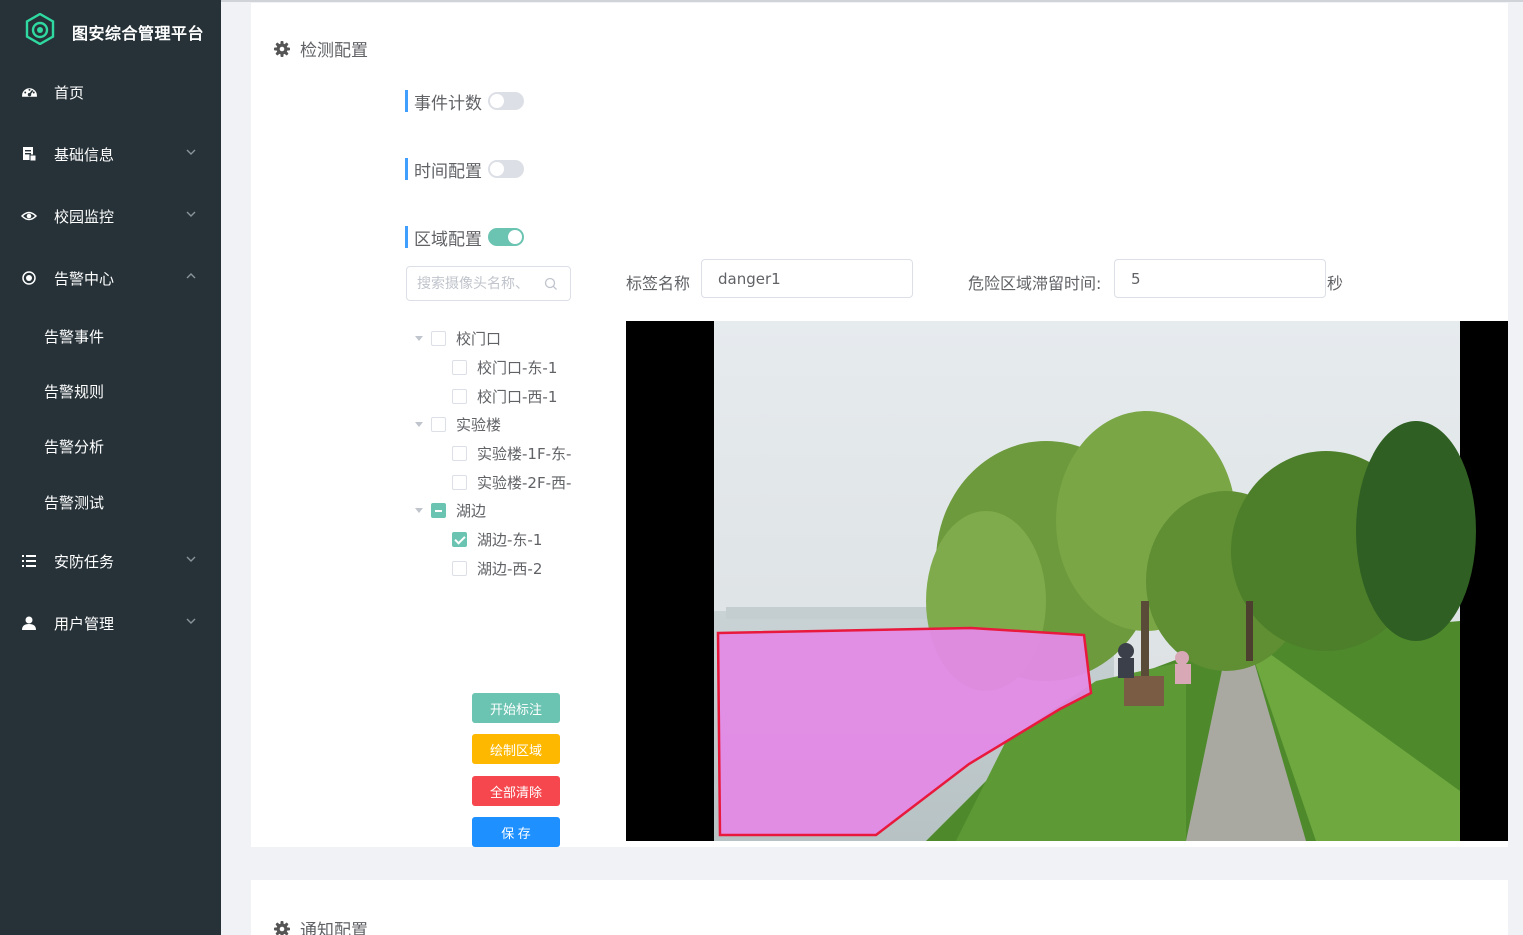 Image resolution: width=1523 pixels, height=935 pixels. I want to click on time-config-row: 时间配置, so click(464, 169).